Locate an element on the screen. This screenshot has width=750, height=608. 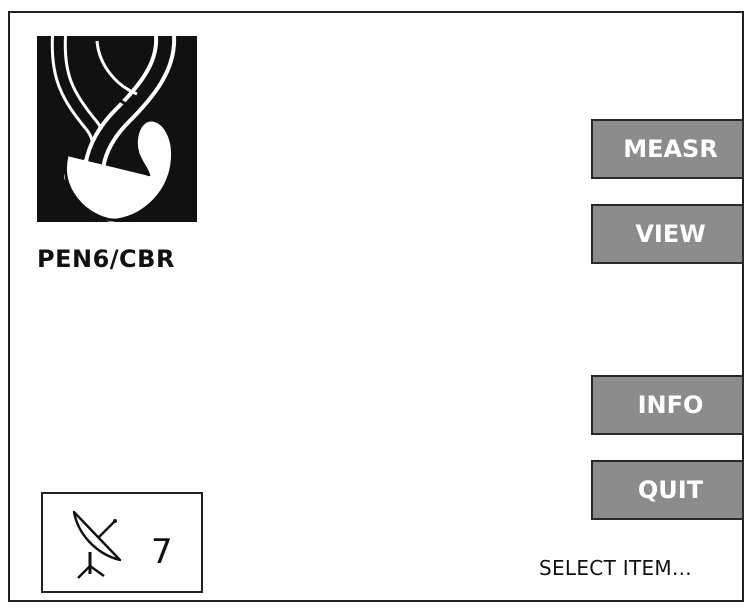
device-name-label: PEN6/CBR is located at coordinates (106, 259).